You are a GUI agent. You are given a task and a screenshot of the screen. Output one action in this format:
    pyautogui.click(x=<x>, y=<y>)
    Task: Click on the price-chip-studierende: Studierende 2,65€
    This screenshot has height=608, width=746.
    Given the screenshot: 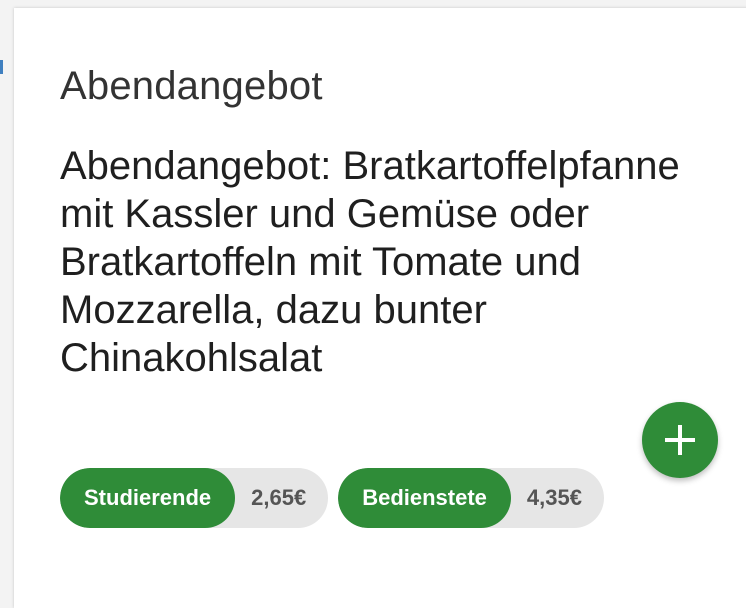 What is the action you would take?
    pyautogui.click(x=194, y=498)
    